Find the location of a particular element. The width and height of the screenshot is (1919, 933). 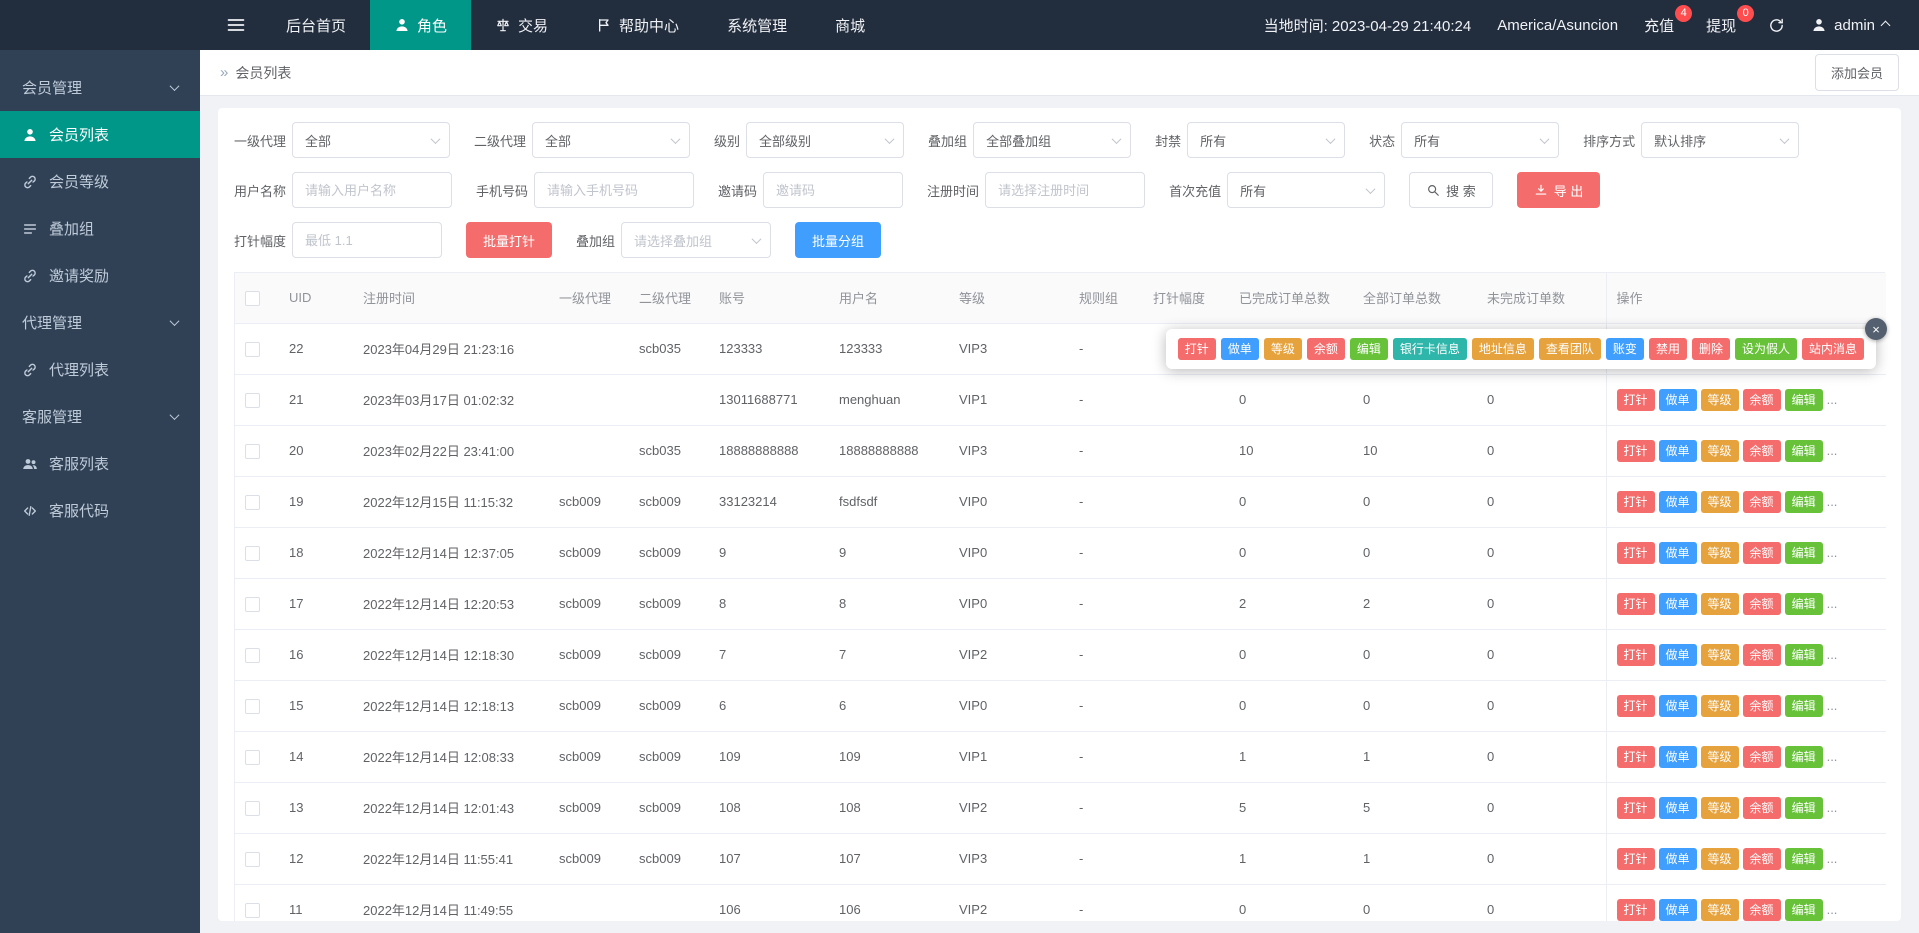

sidebar-group-support-management: 客服管理 is located at coordinates (100, 416).